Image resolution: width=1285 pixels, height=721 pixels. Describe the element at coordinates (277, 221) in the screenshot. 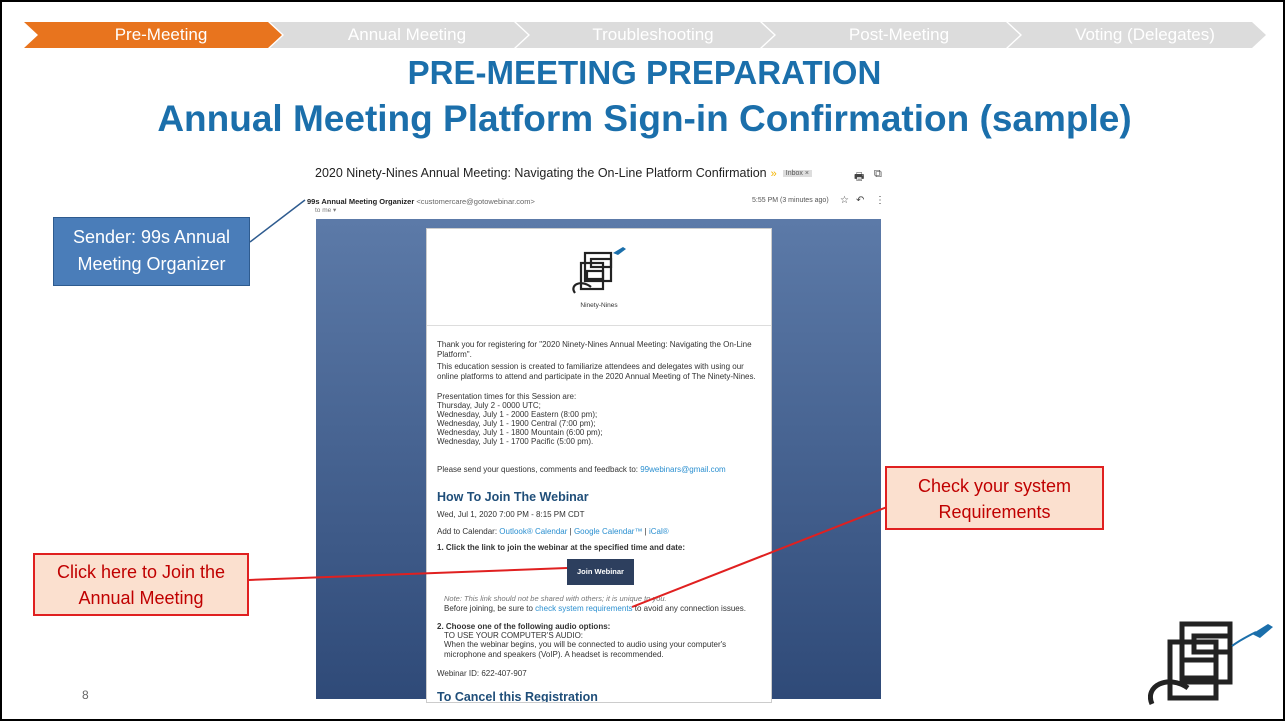

I see `sender-connector-line` at that location.